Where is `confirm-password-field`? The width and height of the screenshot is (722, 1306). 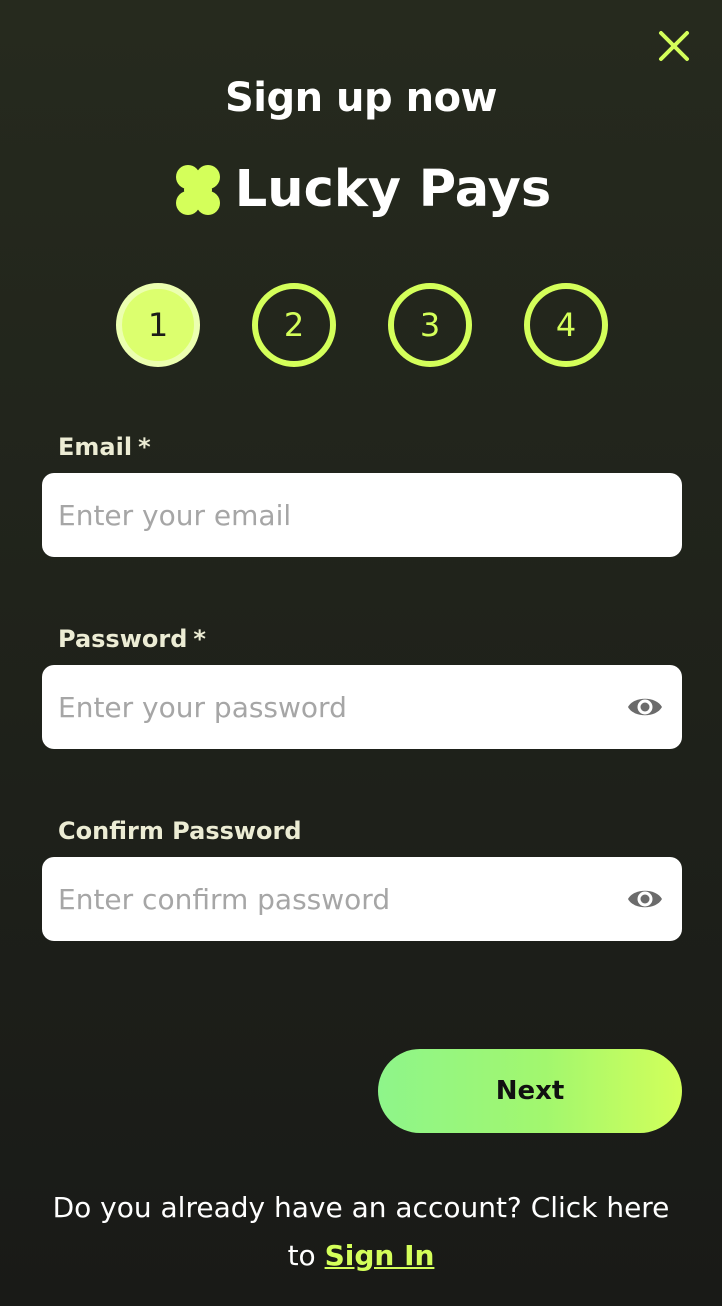 confirm-password-field is located at coordinates (338, 899).